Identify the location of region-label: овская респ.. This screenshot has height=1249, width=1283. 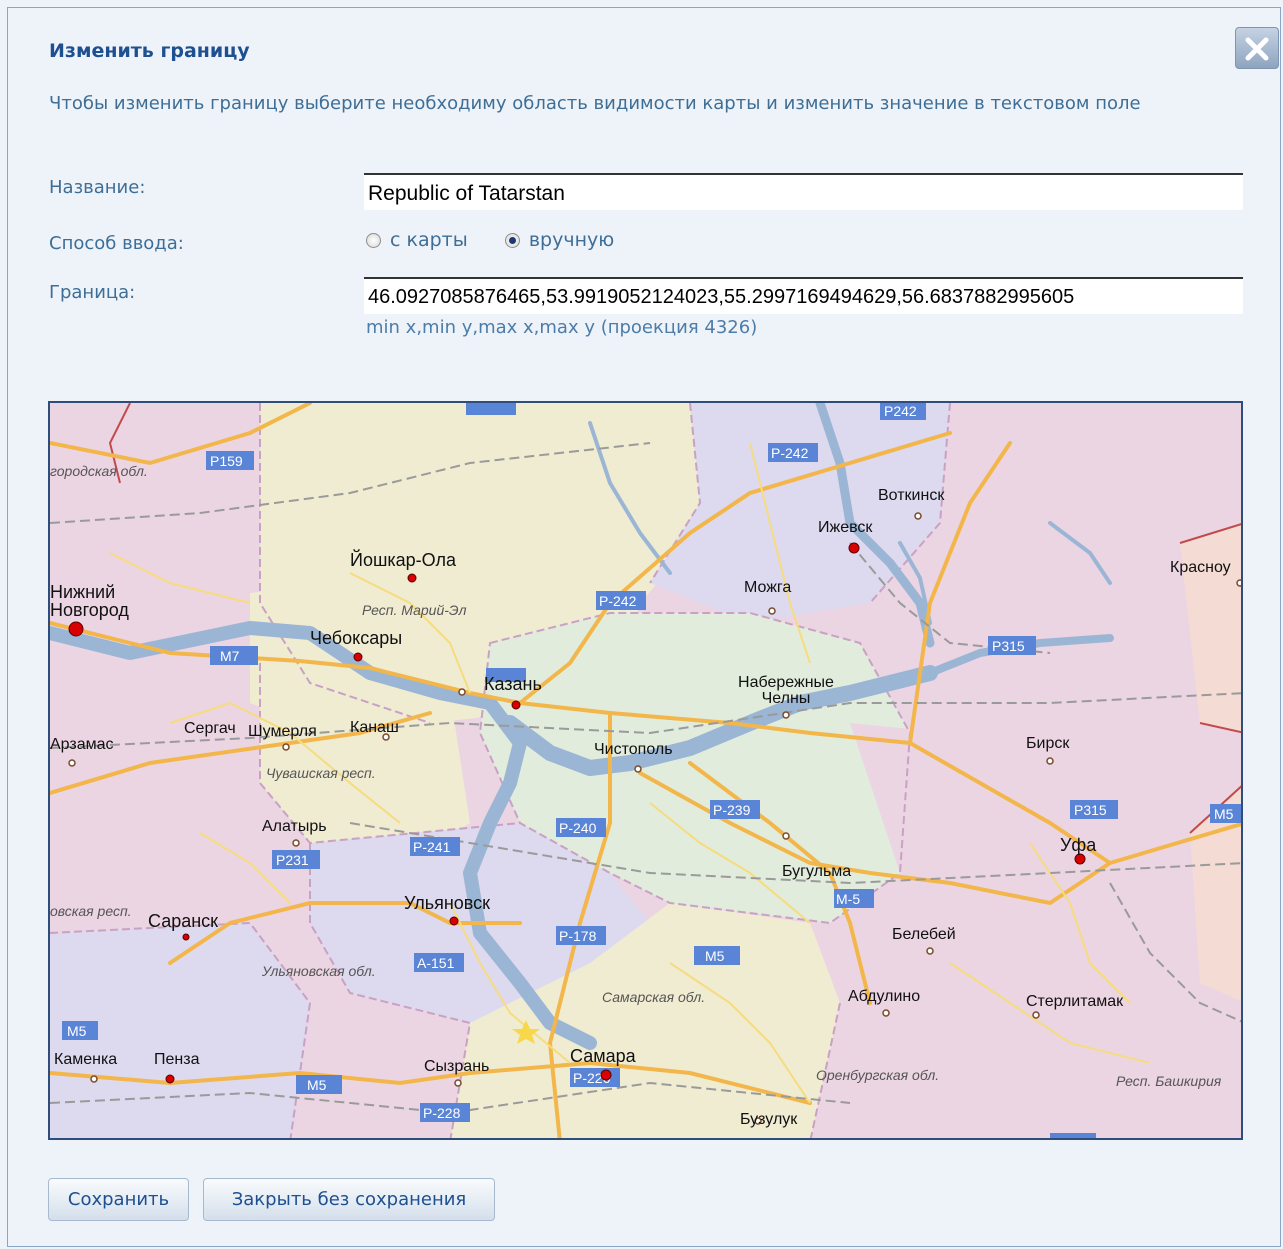
(91, 911).